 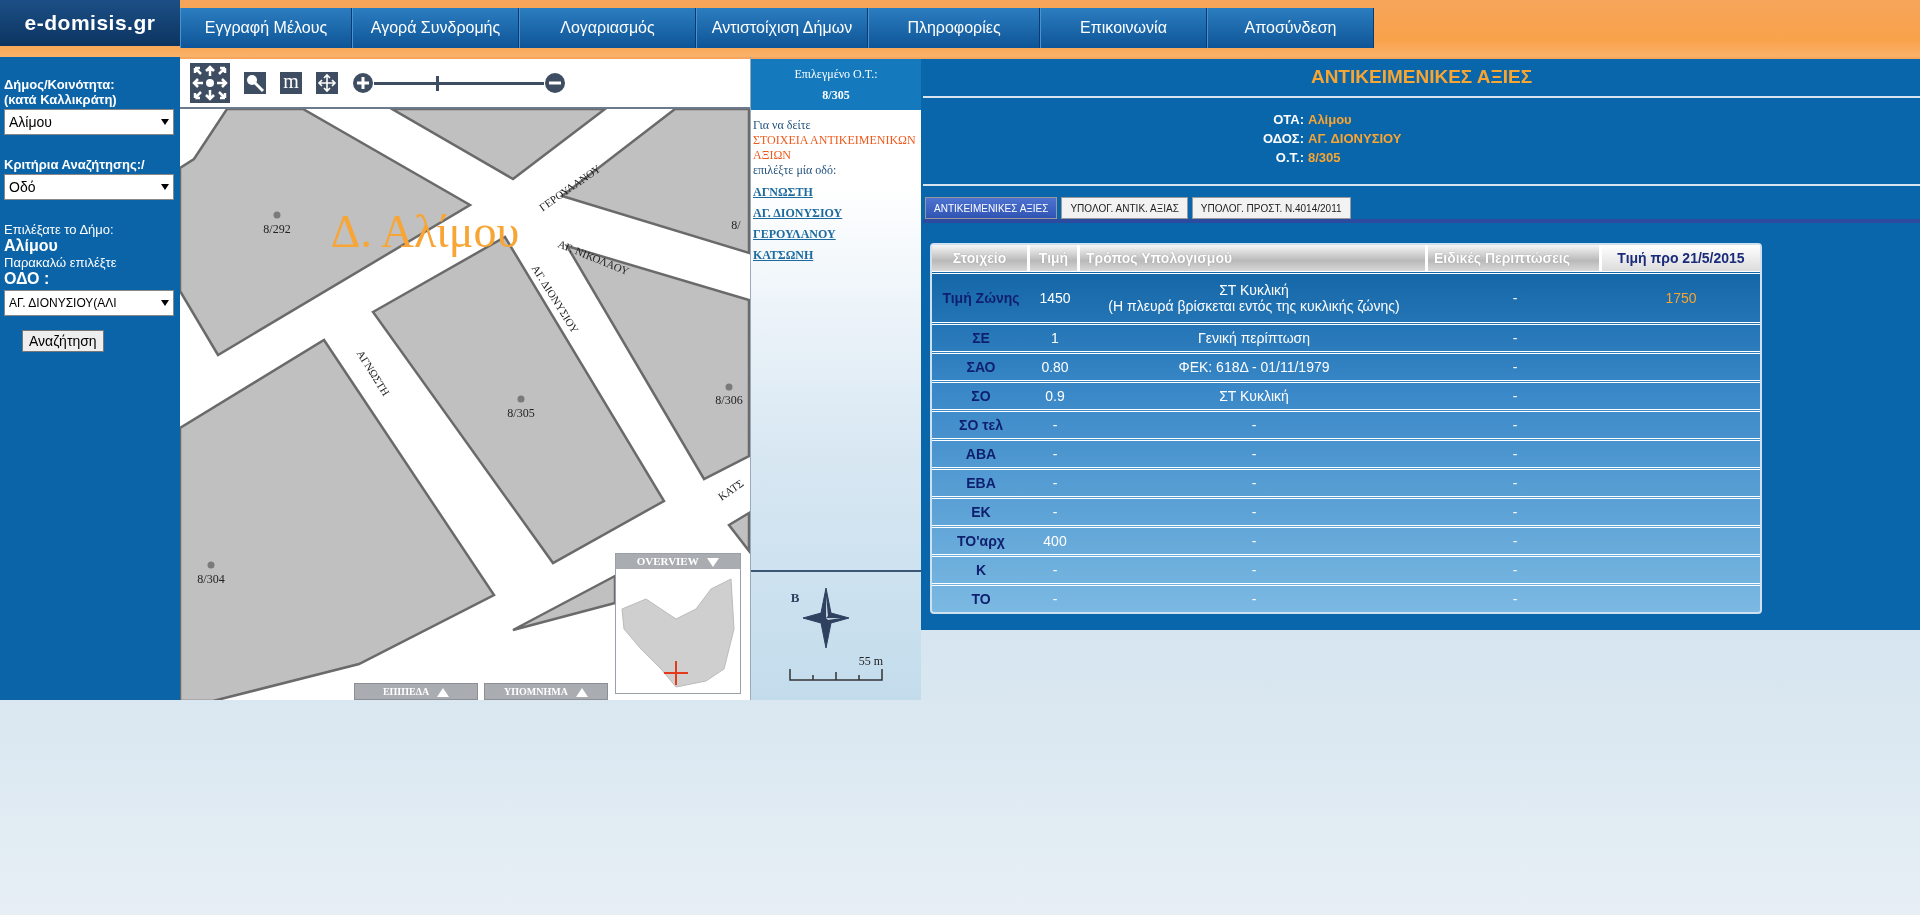 I want to click on selected-block-value: 8/305, so click(x=836, y=95).